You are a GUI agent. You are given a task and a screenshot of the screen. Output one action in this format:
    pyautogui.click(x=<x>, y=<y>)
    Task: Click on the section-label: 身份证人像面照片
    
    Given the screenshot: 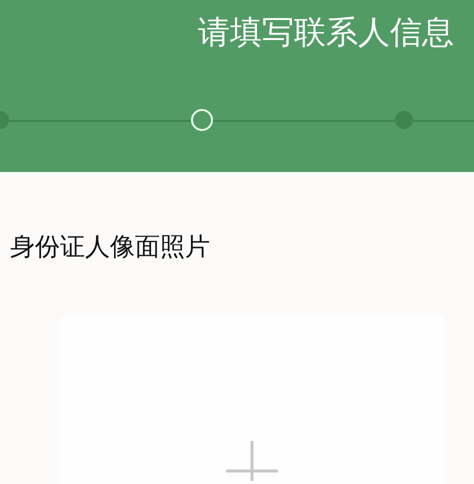 What is the action you would take?
    pyautogui.click(x=110, y=247)
    